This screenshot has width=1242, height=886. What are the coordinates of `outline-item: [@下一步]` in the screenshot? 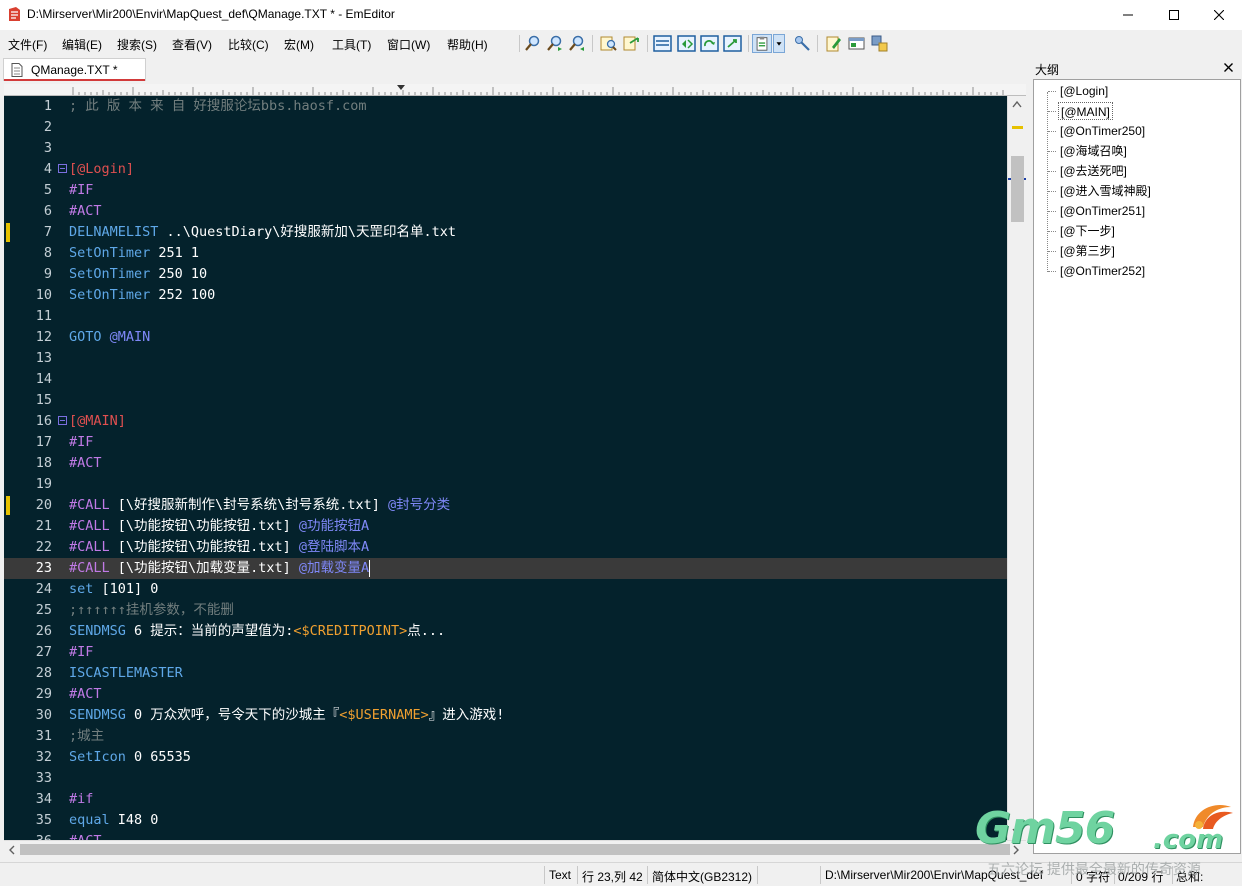 It's located at (1087, 231).